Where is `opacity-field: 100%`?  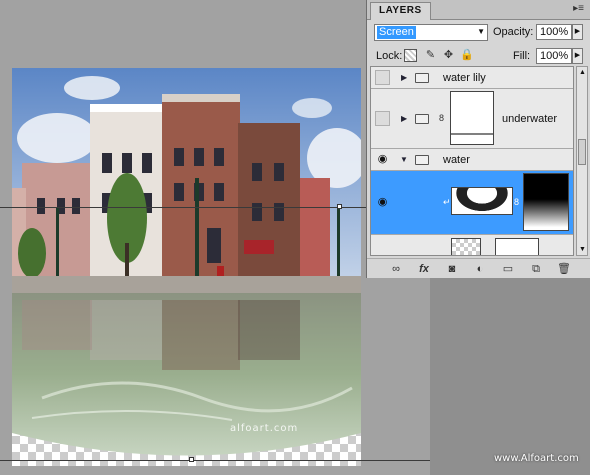
opacity-field: 100% is located at coordinates (554, 32).